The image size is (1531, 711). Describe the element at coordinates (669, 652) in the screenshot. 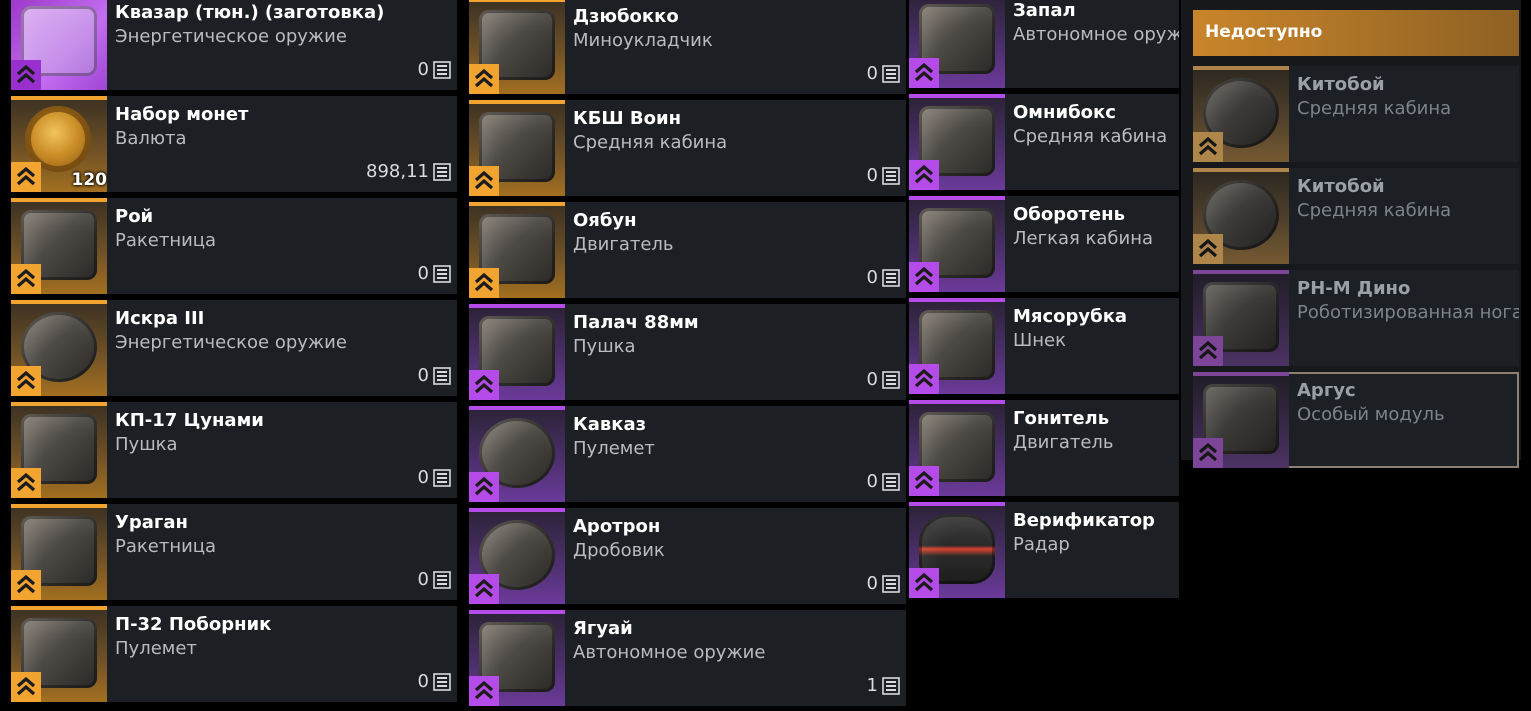

I see `item-type: Автономное оружие` at that location.